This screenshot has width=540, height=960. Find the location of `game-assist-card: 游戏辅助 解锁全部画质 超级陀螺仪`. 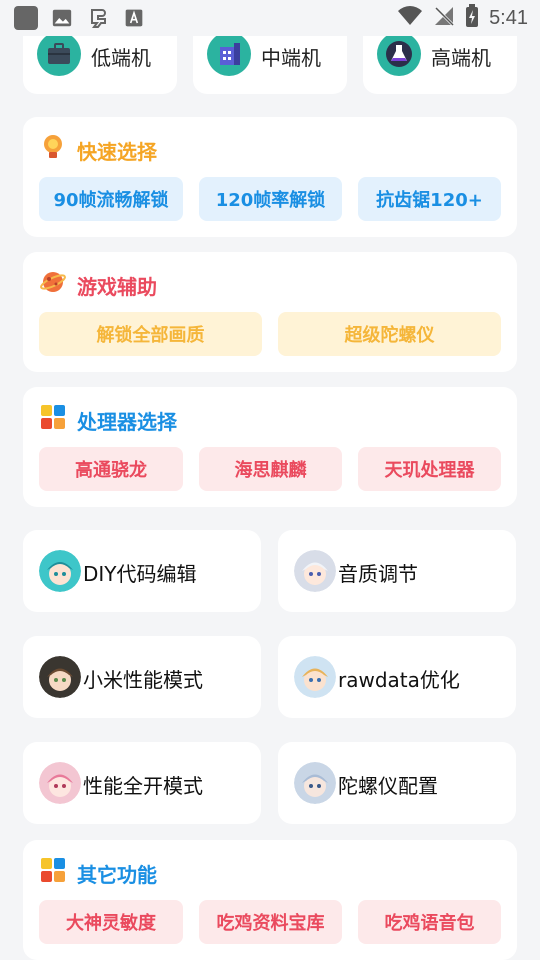

game-assist-card: 游戏辅助 解锁全部画质 超级陀螺仪 is located at coordinates (270, 312).